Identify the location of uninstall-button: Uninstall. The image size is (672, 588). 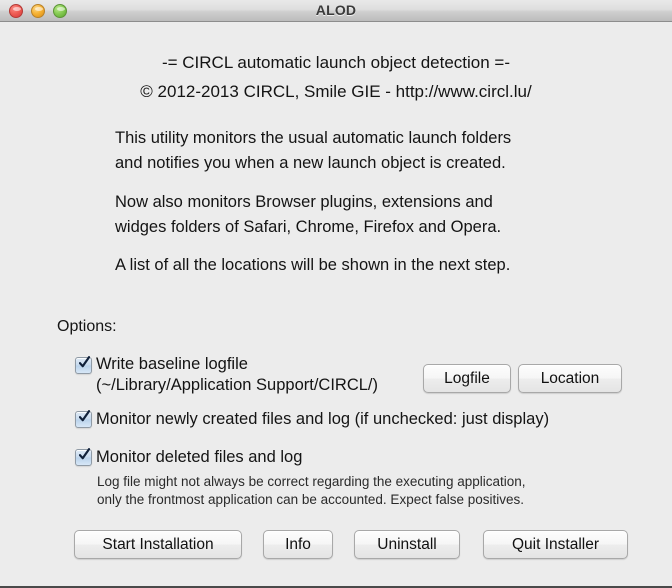
(407, 544).